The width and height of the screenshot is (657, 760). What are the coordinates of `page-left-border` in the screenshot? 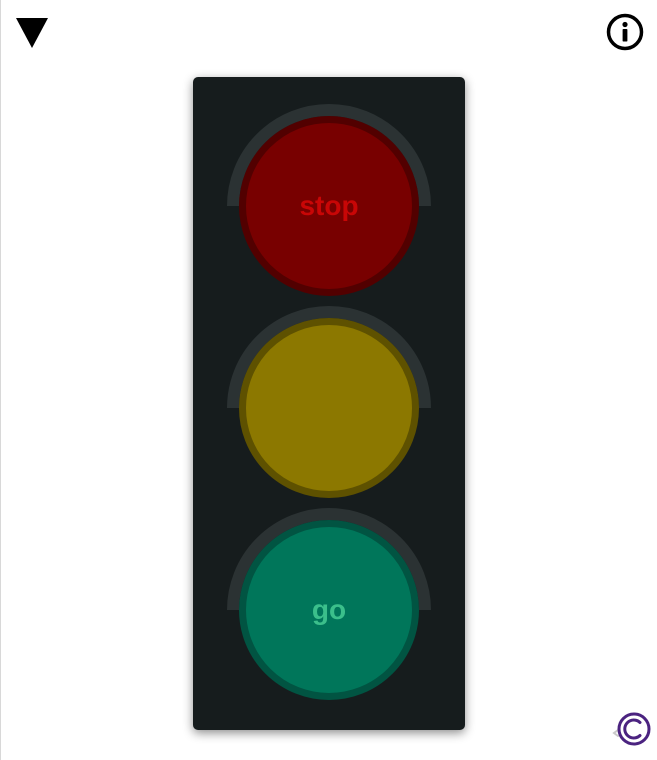 It's located at (0, 380).